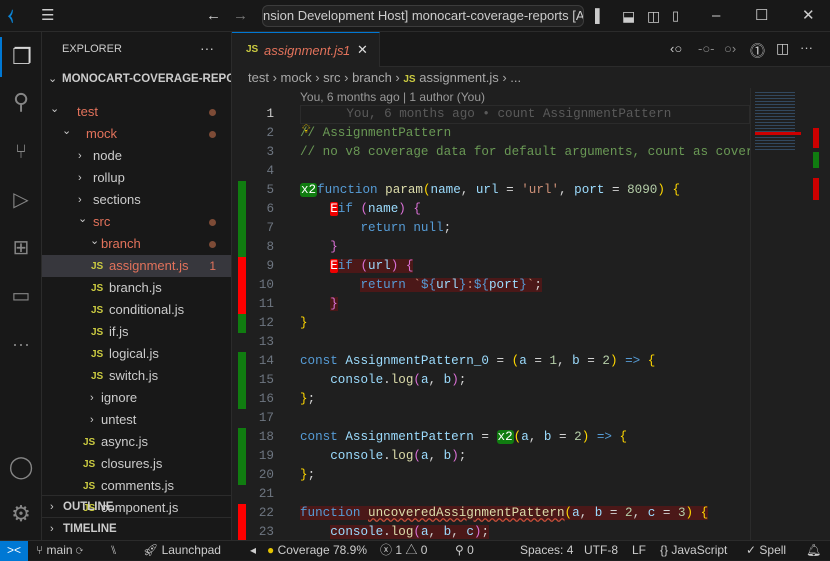  Describe the element at coordinates (628, 16) in the screenshot. I see `toggle-panel-icon: ⬓` at that location.